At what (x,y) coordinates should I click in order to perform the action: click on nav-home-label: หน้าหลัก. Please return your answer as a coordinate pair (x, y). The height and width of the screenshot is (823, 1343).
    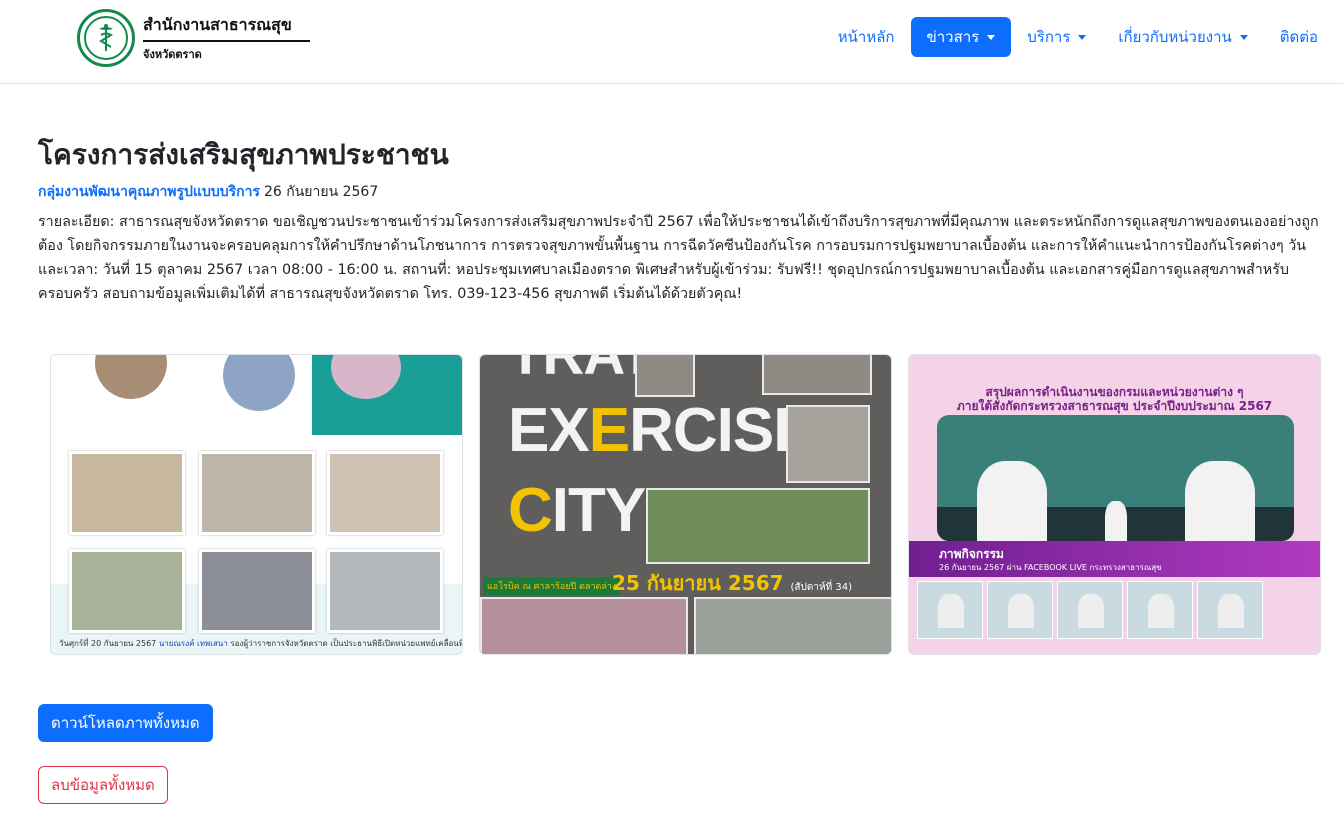
    Looking at the image, I should click on (866, 37).